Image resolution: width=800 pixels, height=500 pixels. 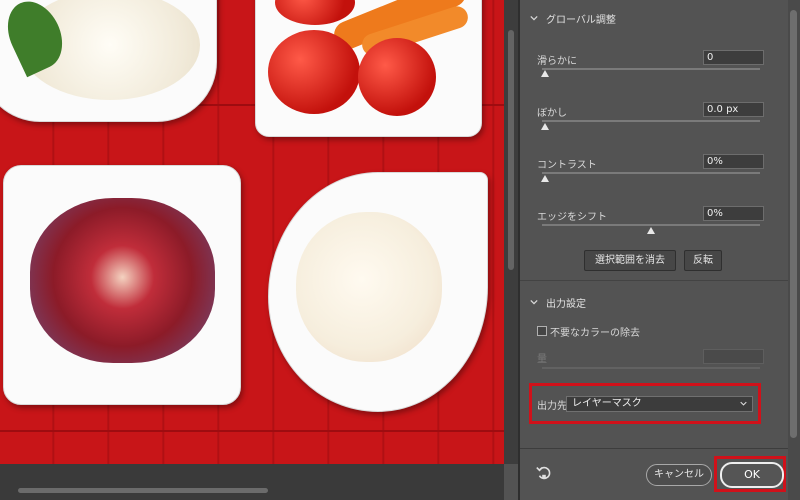 What do you see at coordinates (511, 150) in the screenshot?
I see `canvas-vertical-scroll-thumb` at bounding box center [511, 150].